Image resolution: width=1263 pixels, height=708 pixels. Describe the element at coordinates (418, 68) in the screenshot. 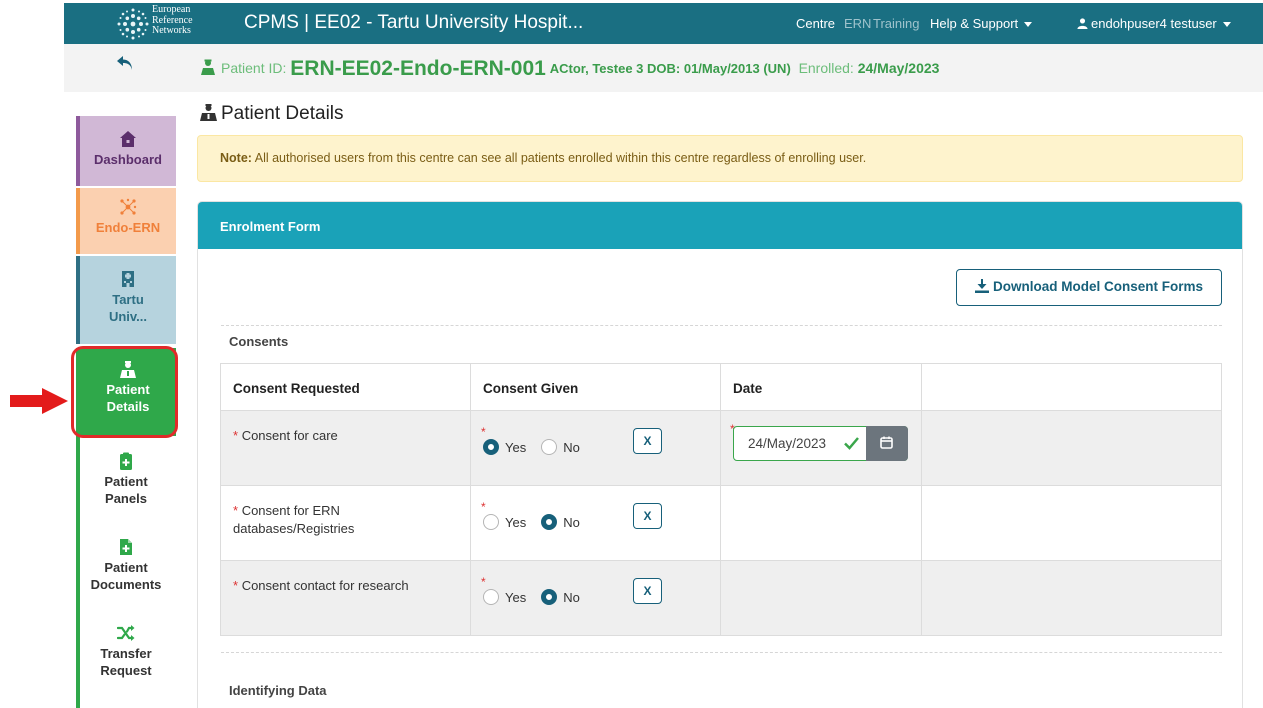

I see `patient-id: ERN-EE02-Endo-ERN-001` at that location.